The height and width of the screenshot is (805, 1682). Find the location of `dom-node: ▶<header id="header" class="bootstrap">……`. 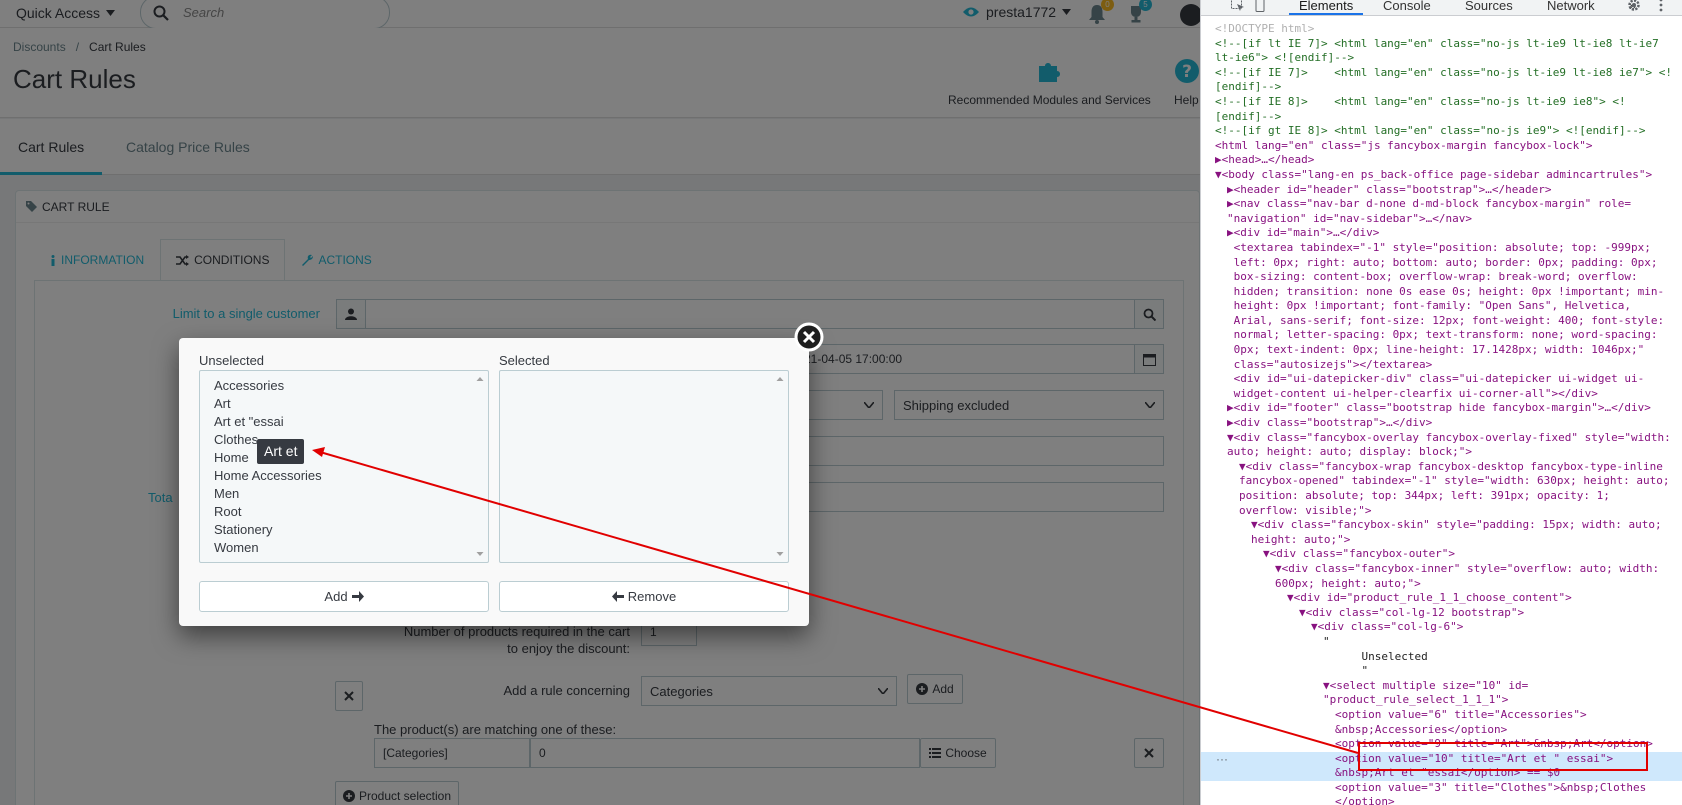

dom-node: ▶<header id="header" class="bootstrap">…… is located at coordinates (1441, 190).